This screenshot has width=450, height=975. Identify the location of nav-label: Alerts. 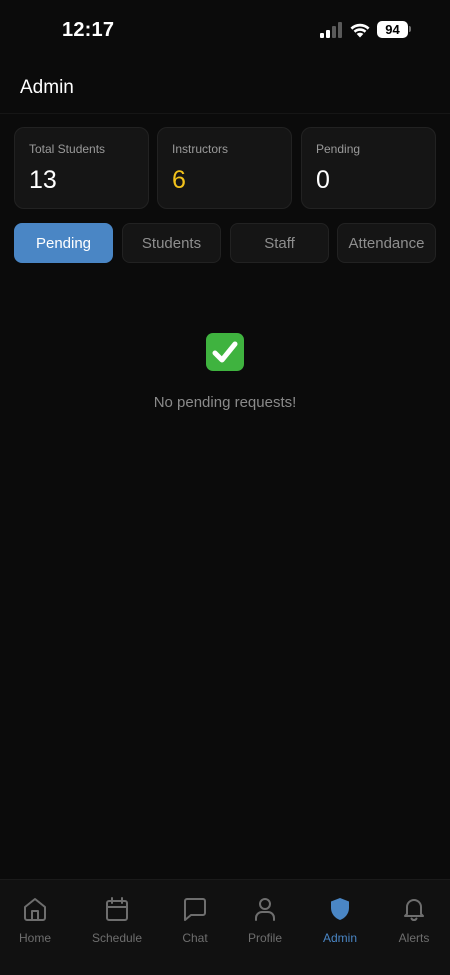
(414, 938).